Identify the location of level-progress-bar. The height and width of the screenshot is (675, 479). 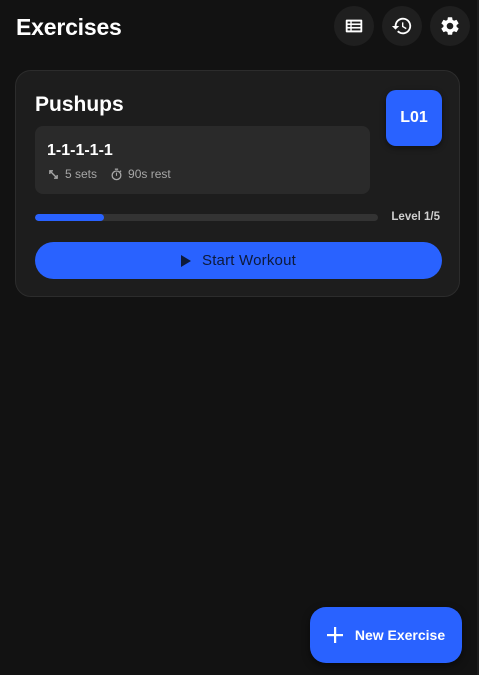
(206, 217).